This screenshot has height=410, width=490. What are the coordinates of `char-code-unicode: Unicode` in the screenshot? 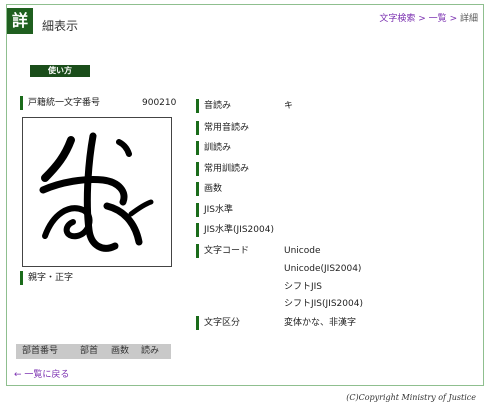 It's located at (302, 251).